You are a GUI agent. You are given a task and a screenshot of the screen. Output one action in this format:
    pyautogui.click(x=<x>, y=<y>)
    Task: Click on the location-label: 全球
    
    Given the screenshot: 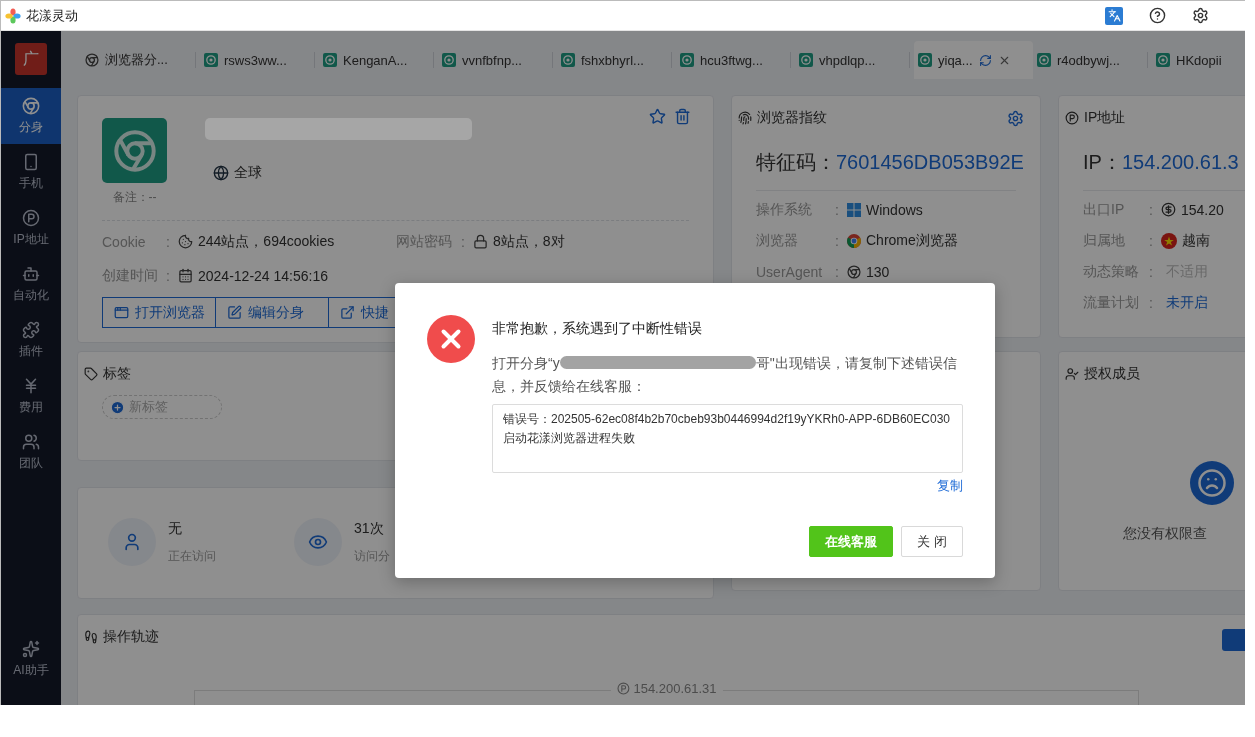 What is the action you would take?
    pyautogui.click(x=451, y=173)
    